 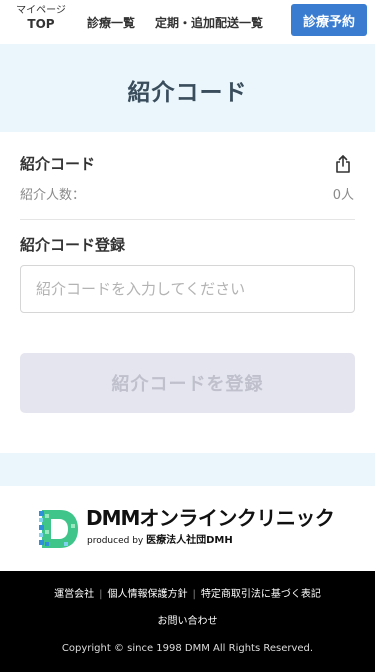 I want to click on top-header: マイページ TOP 診療一覧 定期・追加配送一覧 診療予約, so click(x=187, y=22).